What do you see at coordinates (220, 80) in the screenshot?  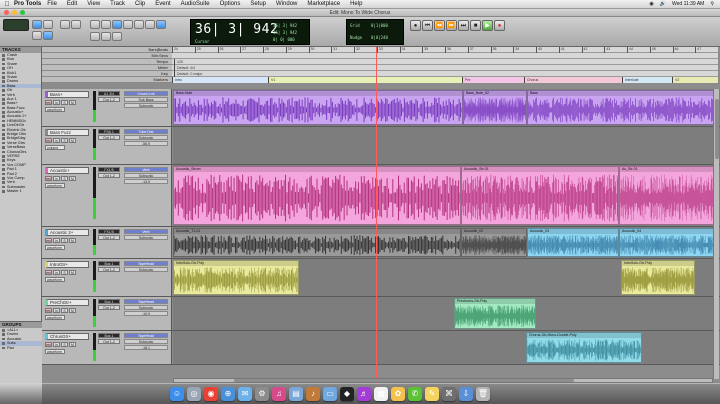 I see `marker-intro: Intro` at bounding box center [220, 80].